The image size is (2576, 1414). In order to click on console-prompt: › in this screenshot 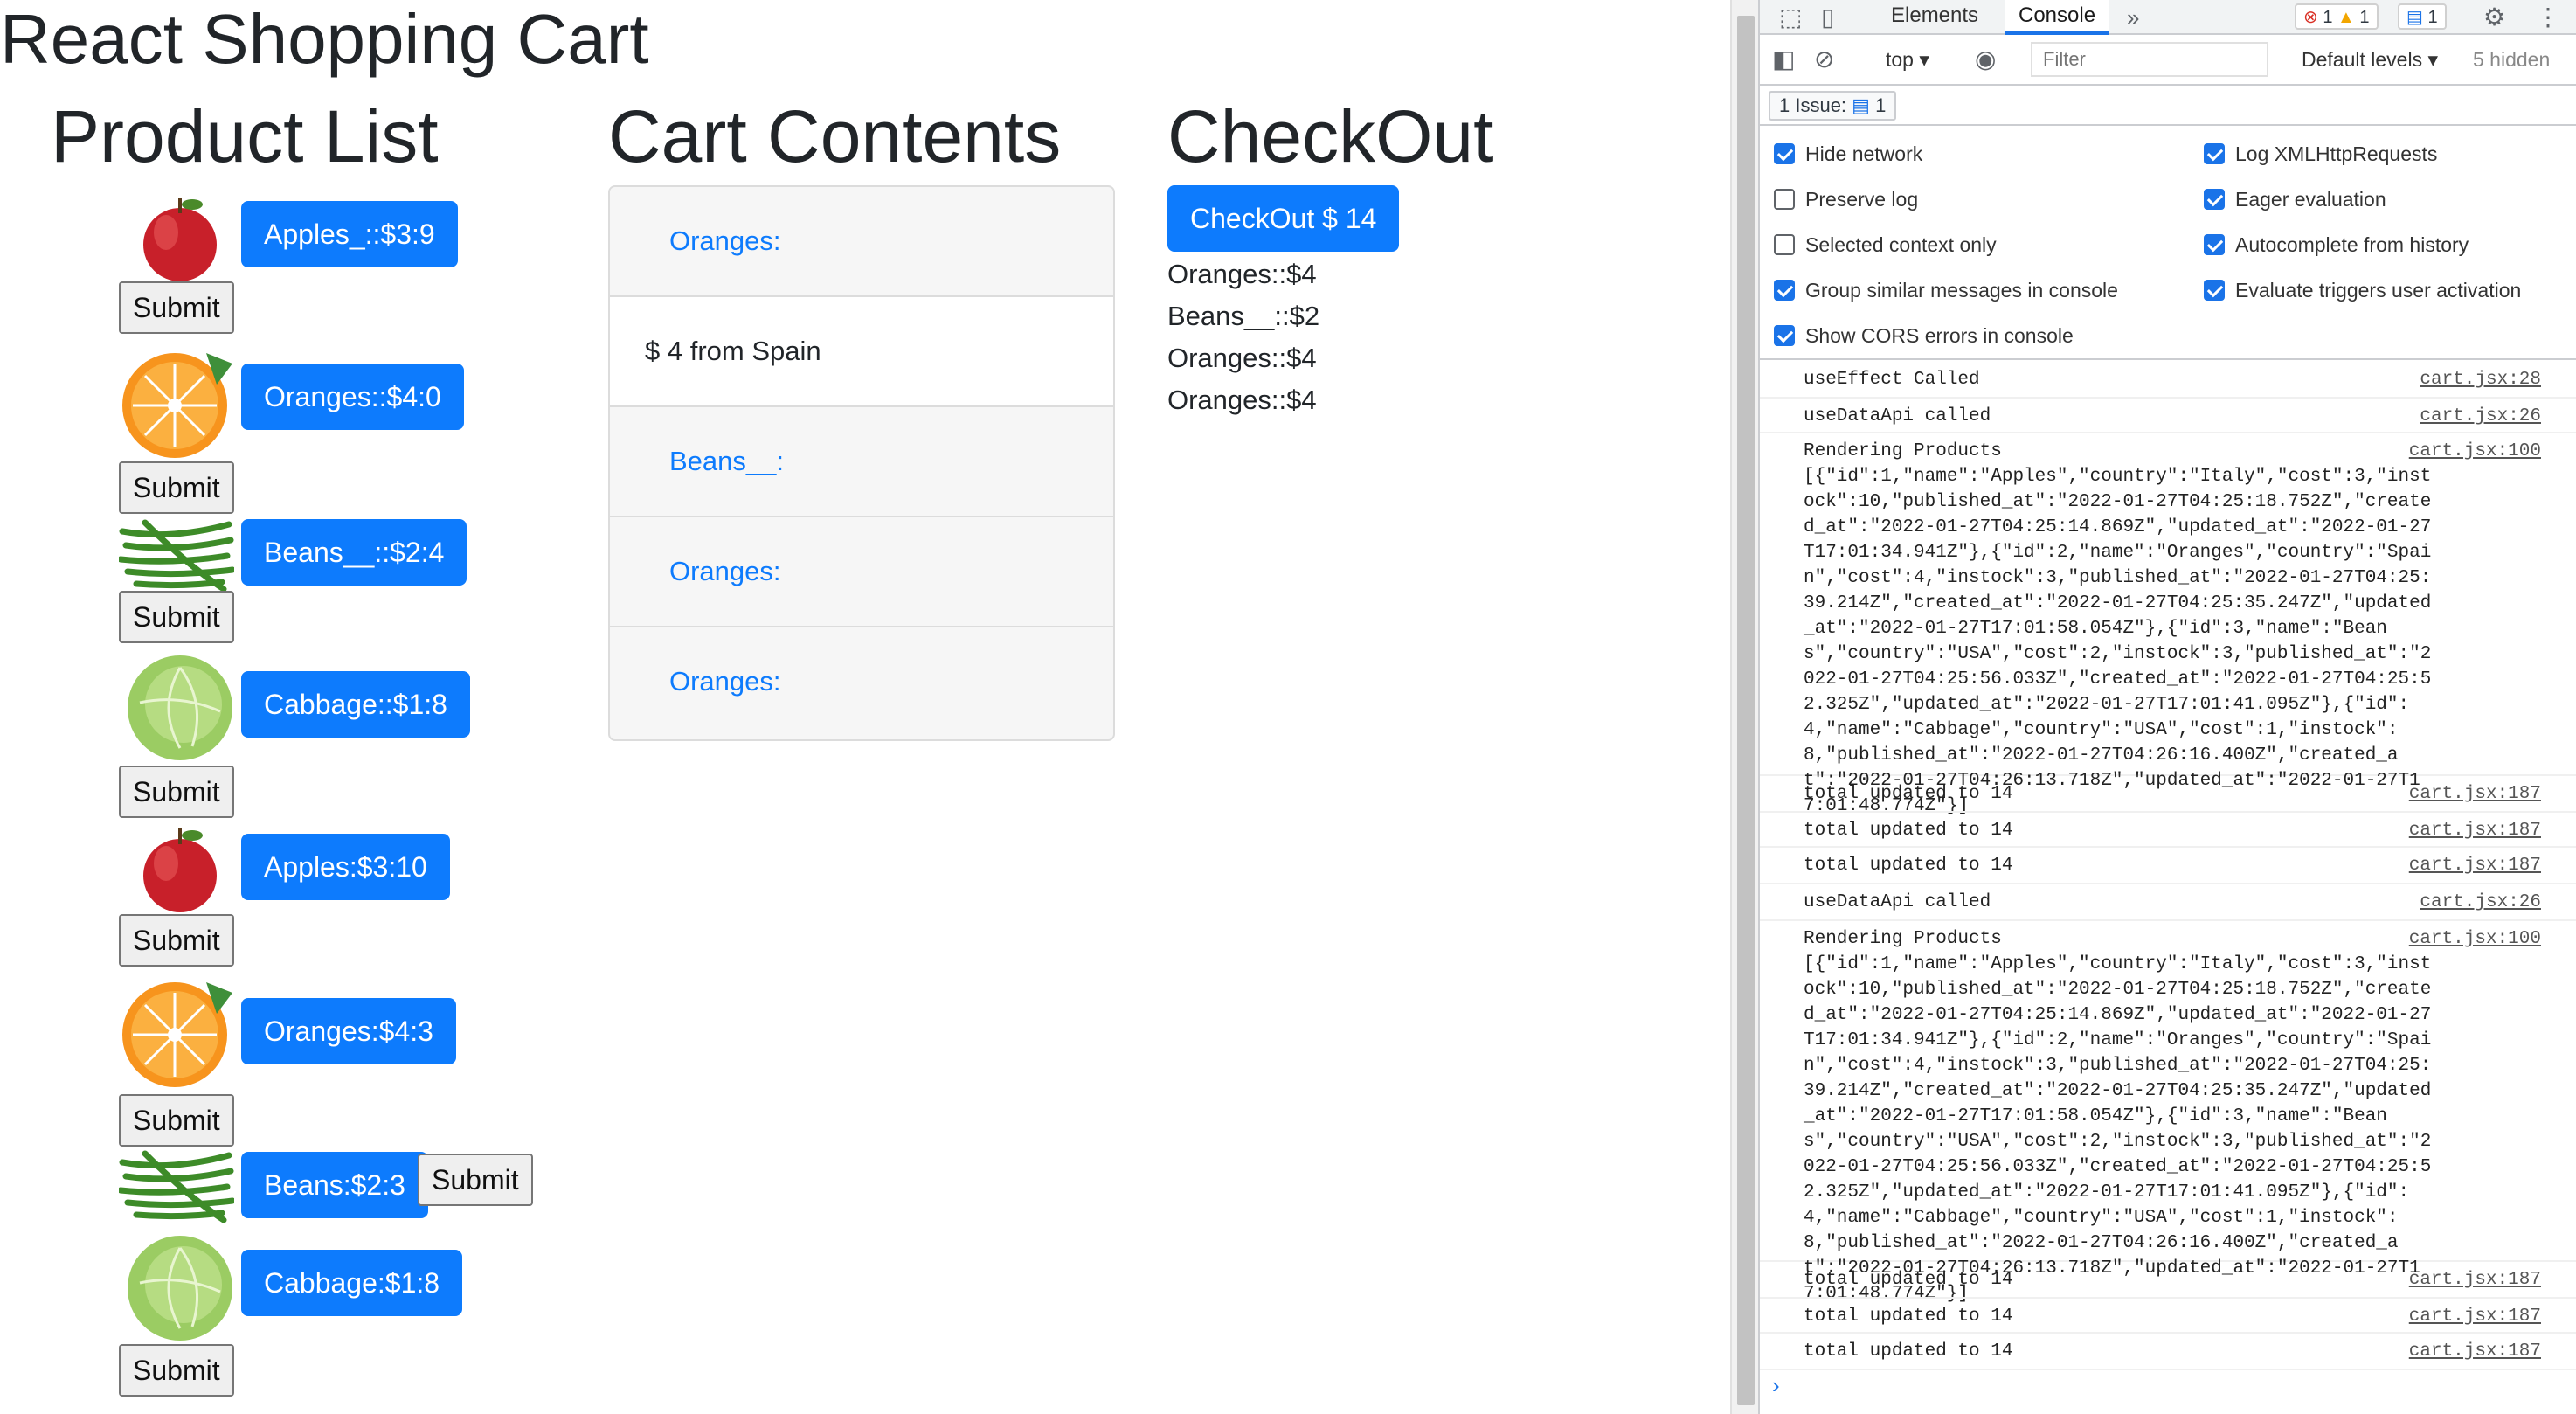, I will do `click(1776, 1386)`.